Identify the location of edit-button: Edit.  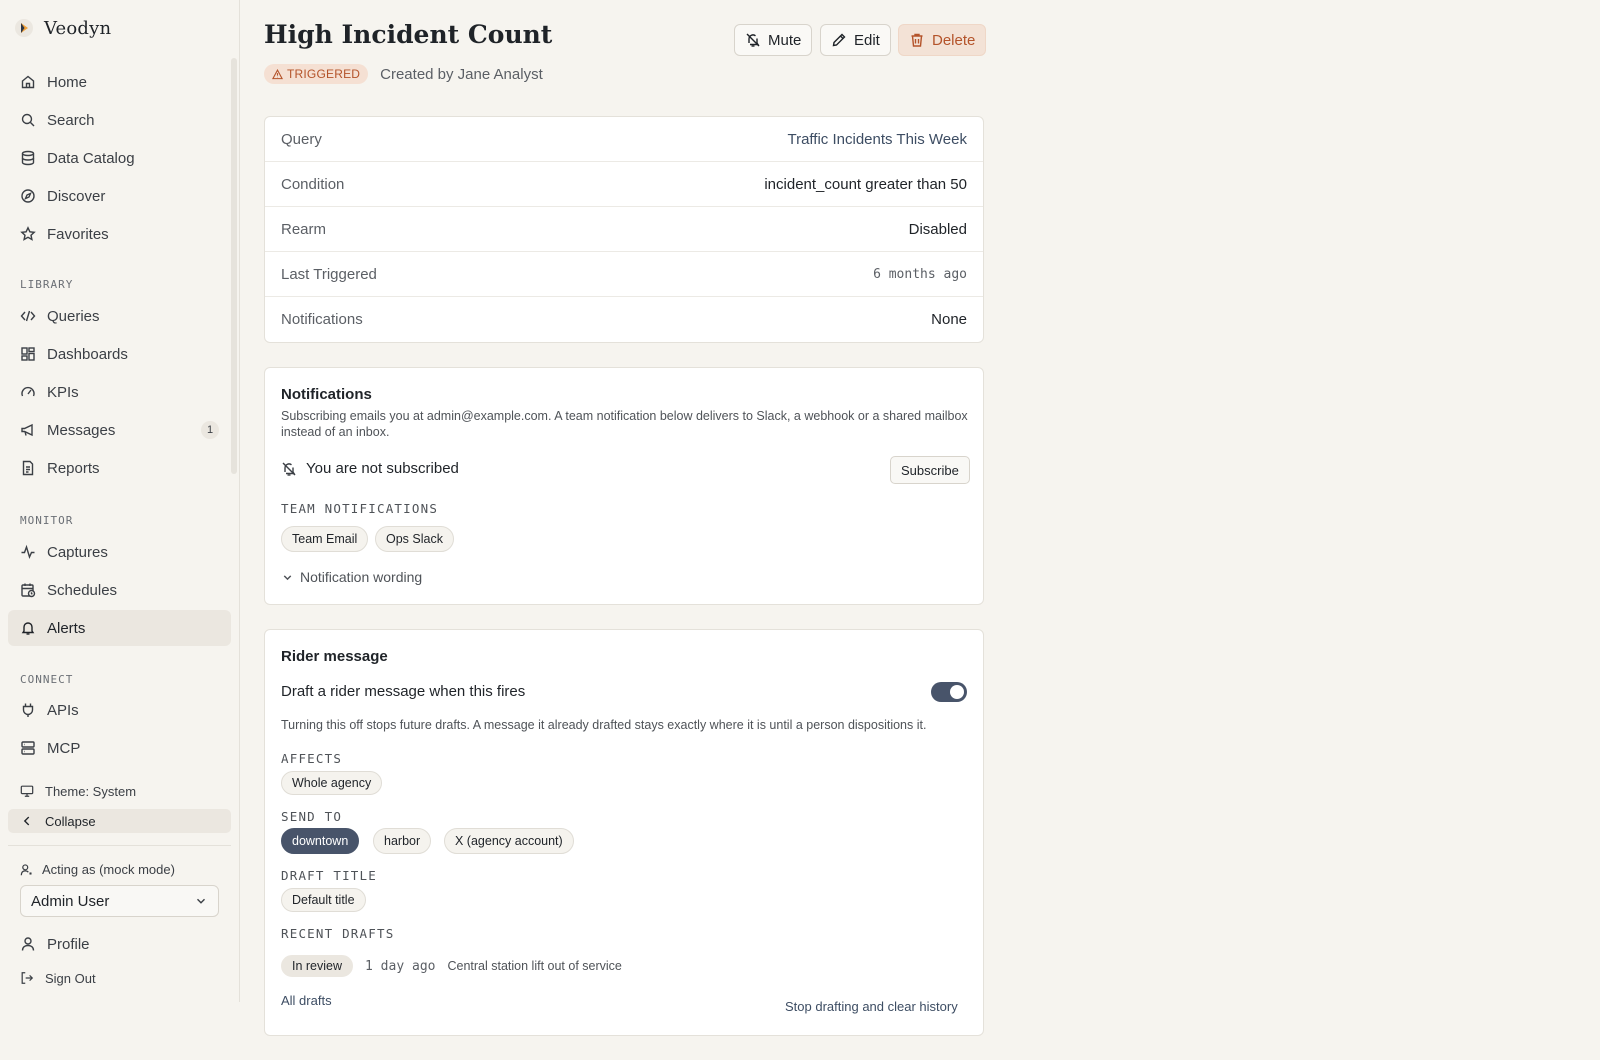
(855, 40).